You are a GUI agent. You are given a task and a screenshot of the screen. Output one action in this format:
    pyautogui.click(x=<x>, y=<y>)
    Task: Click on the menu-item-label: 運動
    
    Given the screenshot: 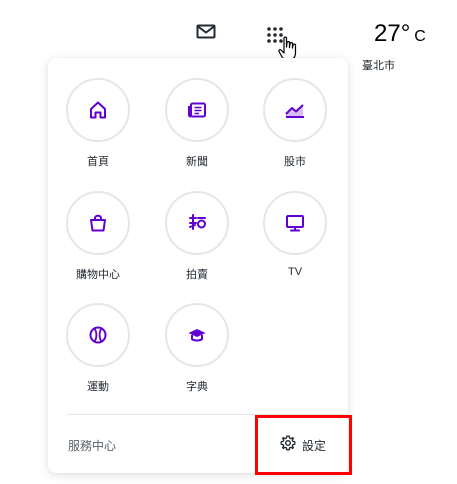 What is the action you would take?
    pyautogui.click(x=98, y=387)
    